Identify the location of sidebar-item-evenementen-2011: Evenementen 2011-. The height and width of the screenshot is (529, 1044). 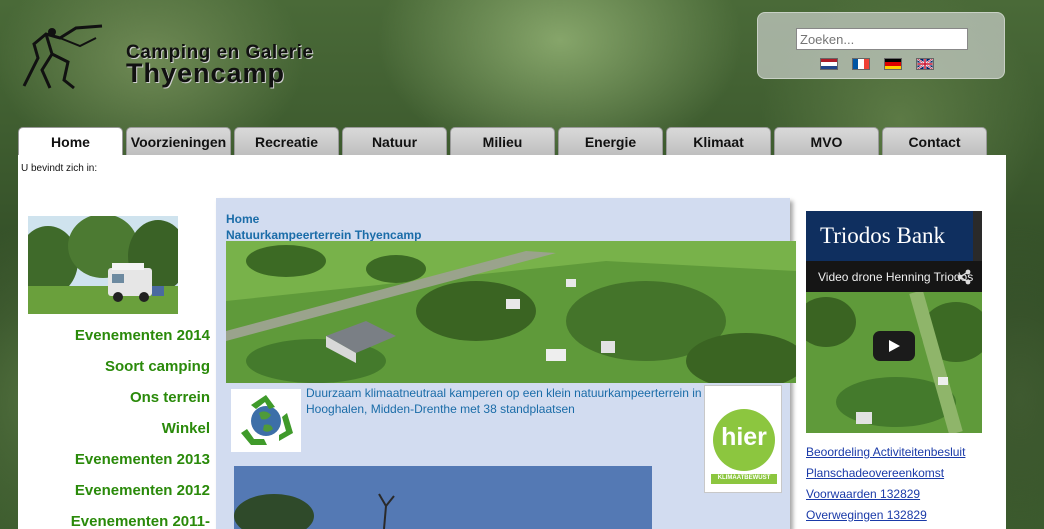
(114, 520).